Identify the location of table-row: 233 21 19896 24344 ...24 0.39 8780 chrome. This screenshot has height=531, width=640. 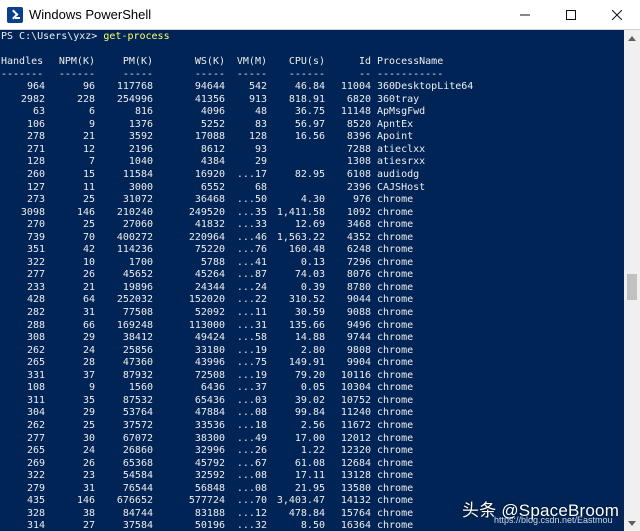
(312, 288).